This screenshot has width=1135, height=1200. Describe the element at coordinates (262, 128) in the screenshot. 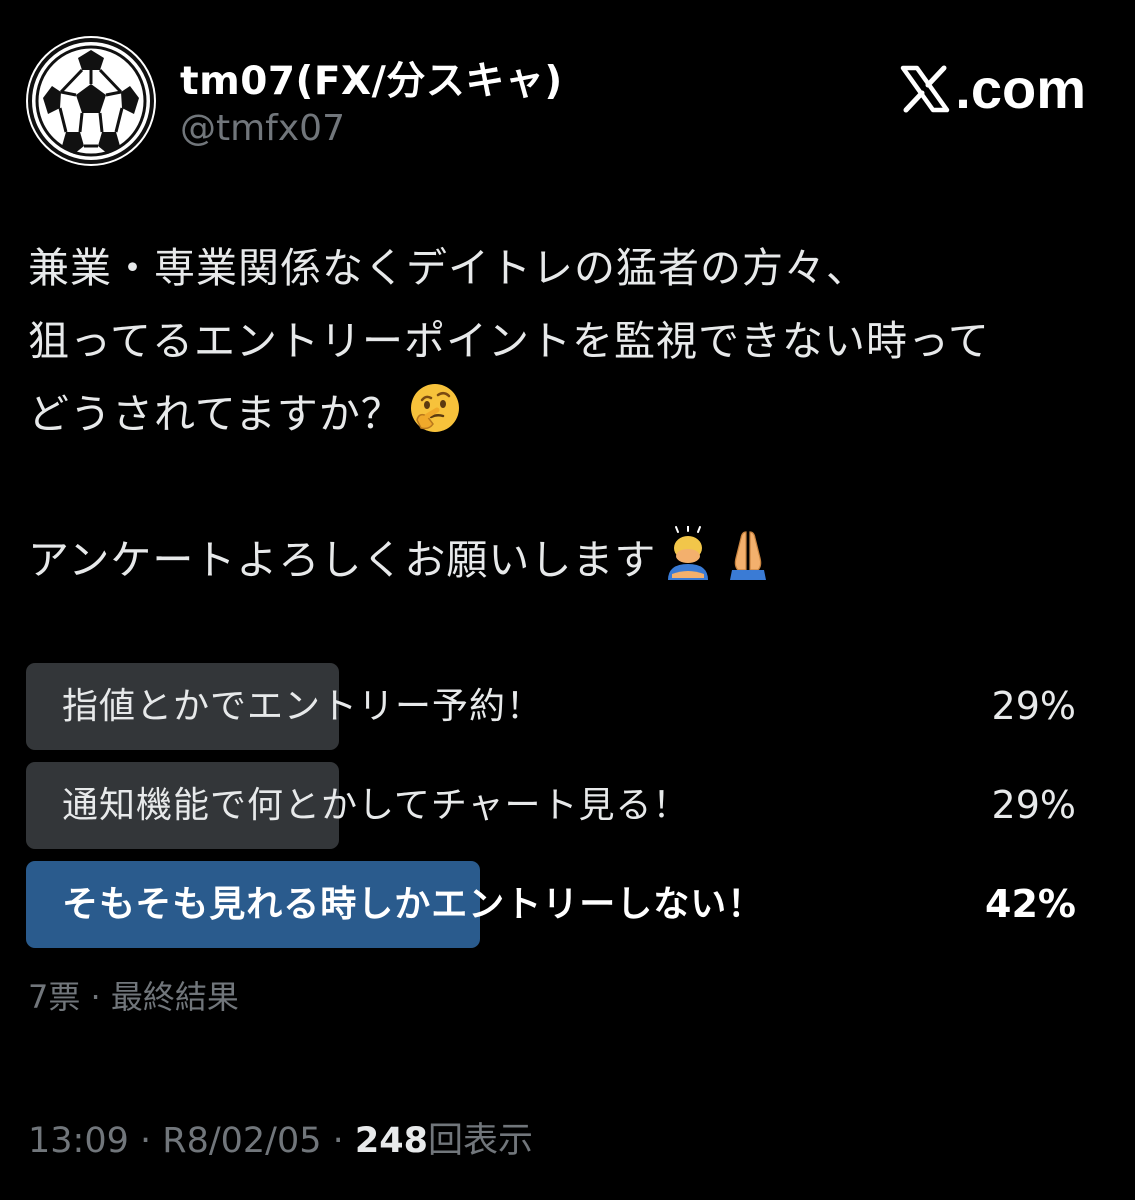

I see `author-handle: @tmfx07` at that location.